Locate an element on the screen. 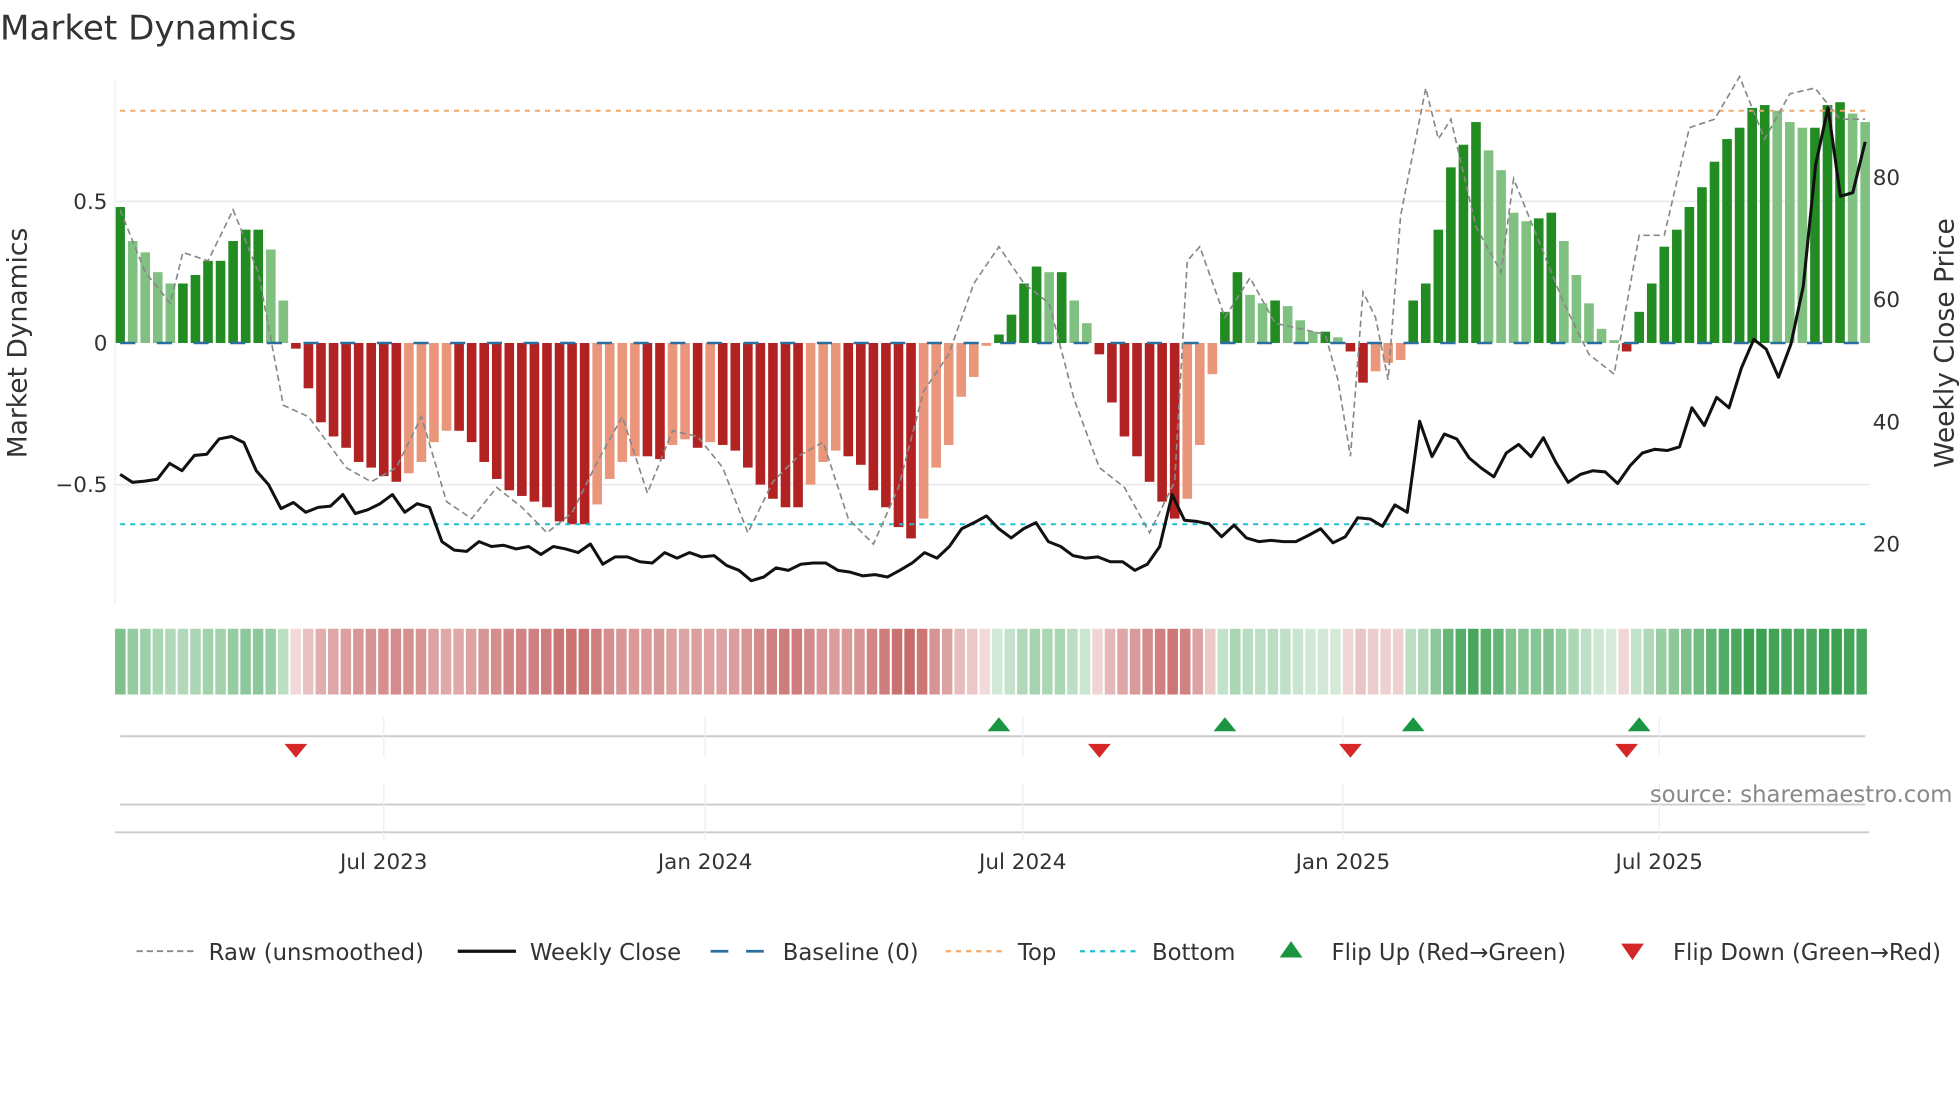 The height and width of the screenshot is (1102, 1960). legend-label: Weekly Close is located at coordinates (605, 953).